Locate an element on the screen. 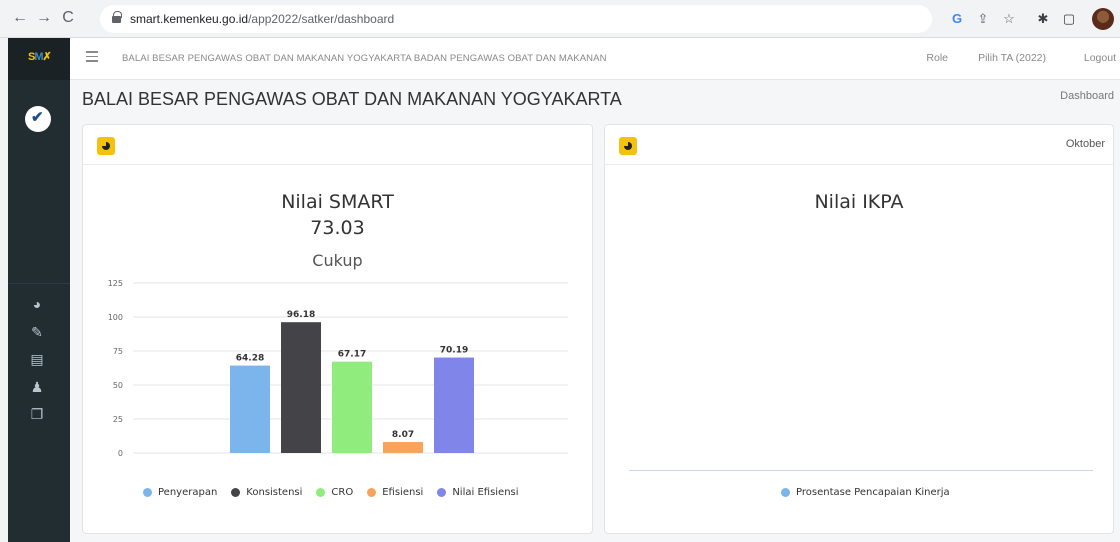  app-logo: SM✗ is located at coordinates (40, 57).